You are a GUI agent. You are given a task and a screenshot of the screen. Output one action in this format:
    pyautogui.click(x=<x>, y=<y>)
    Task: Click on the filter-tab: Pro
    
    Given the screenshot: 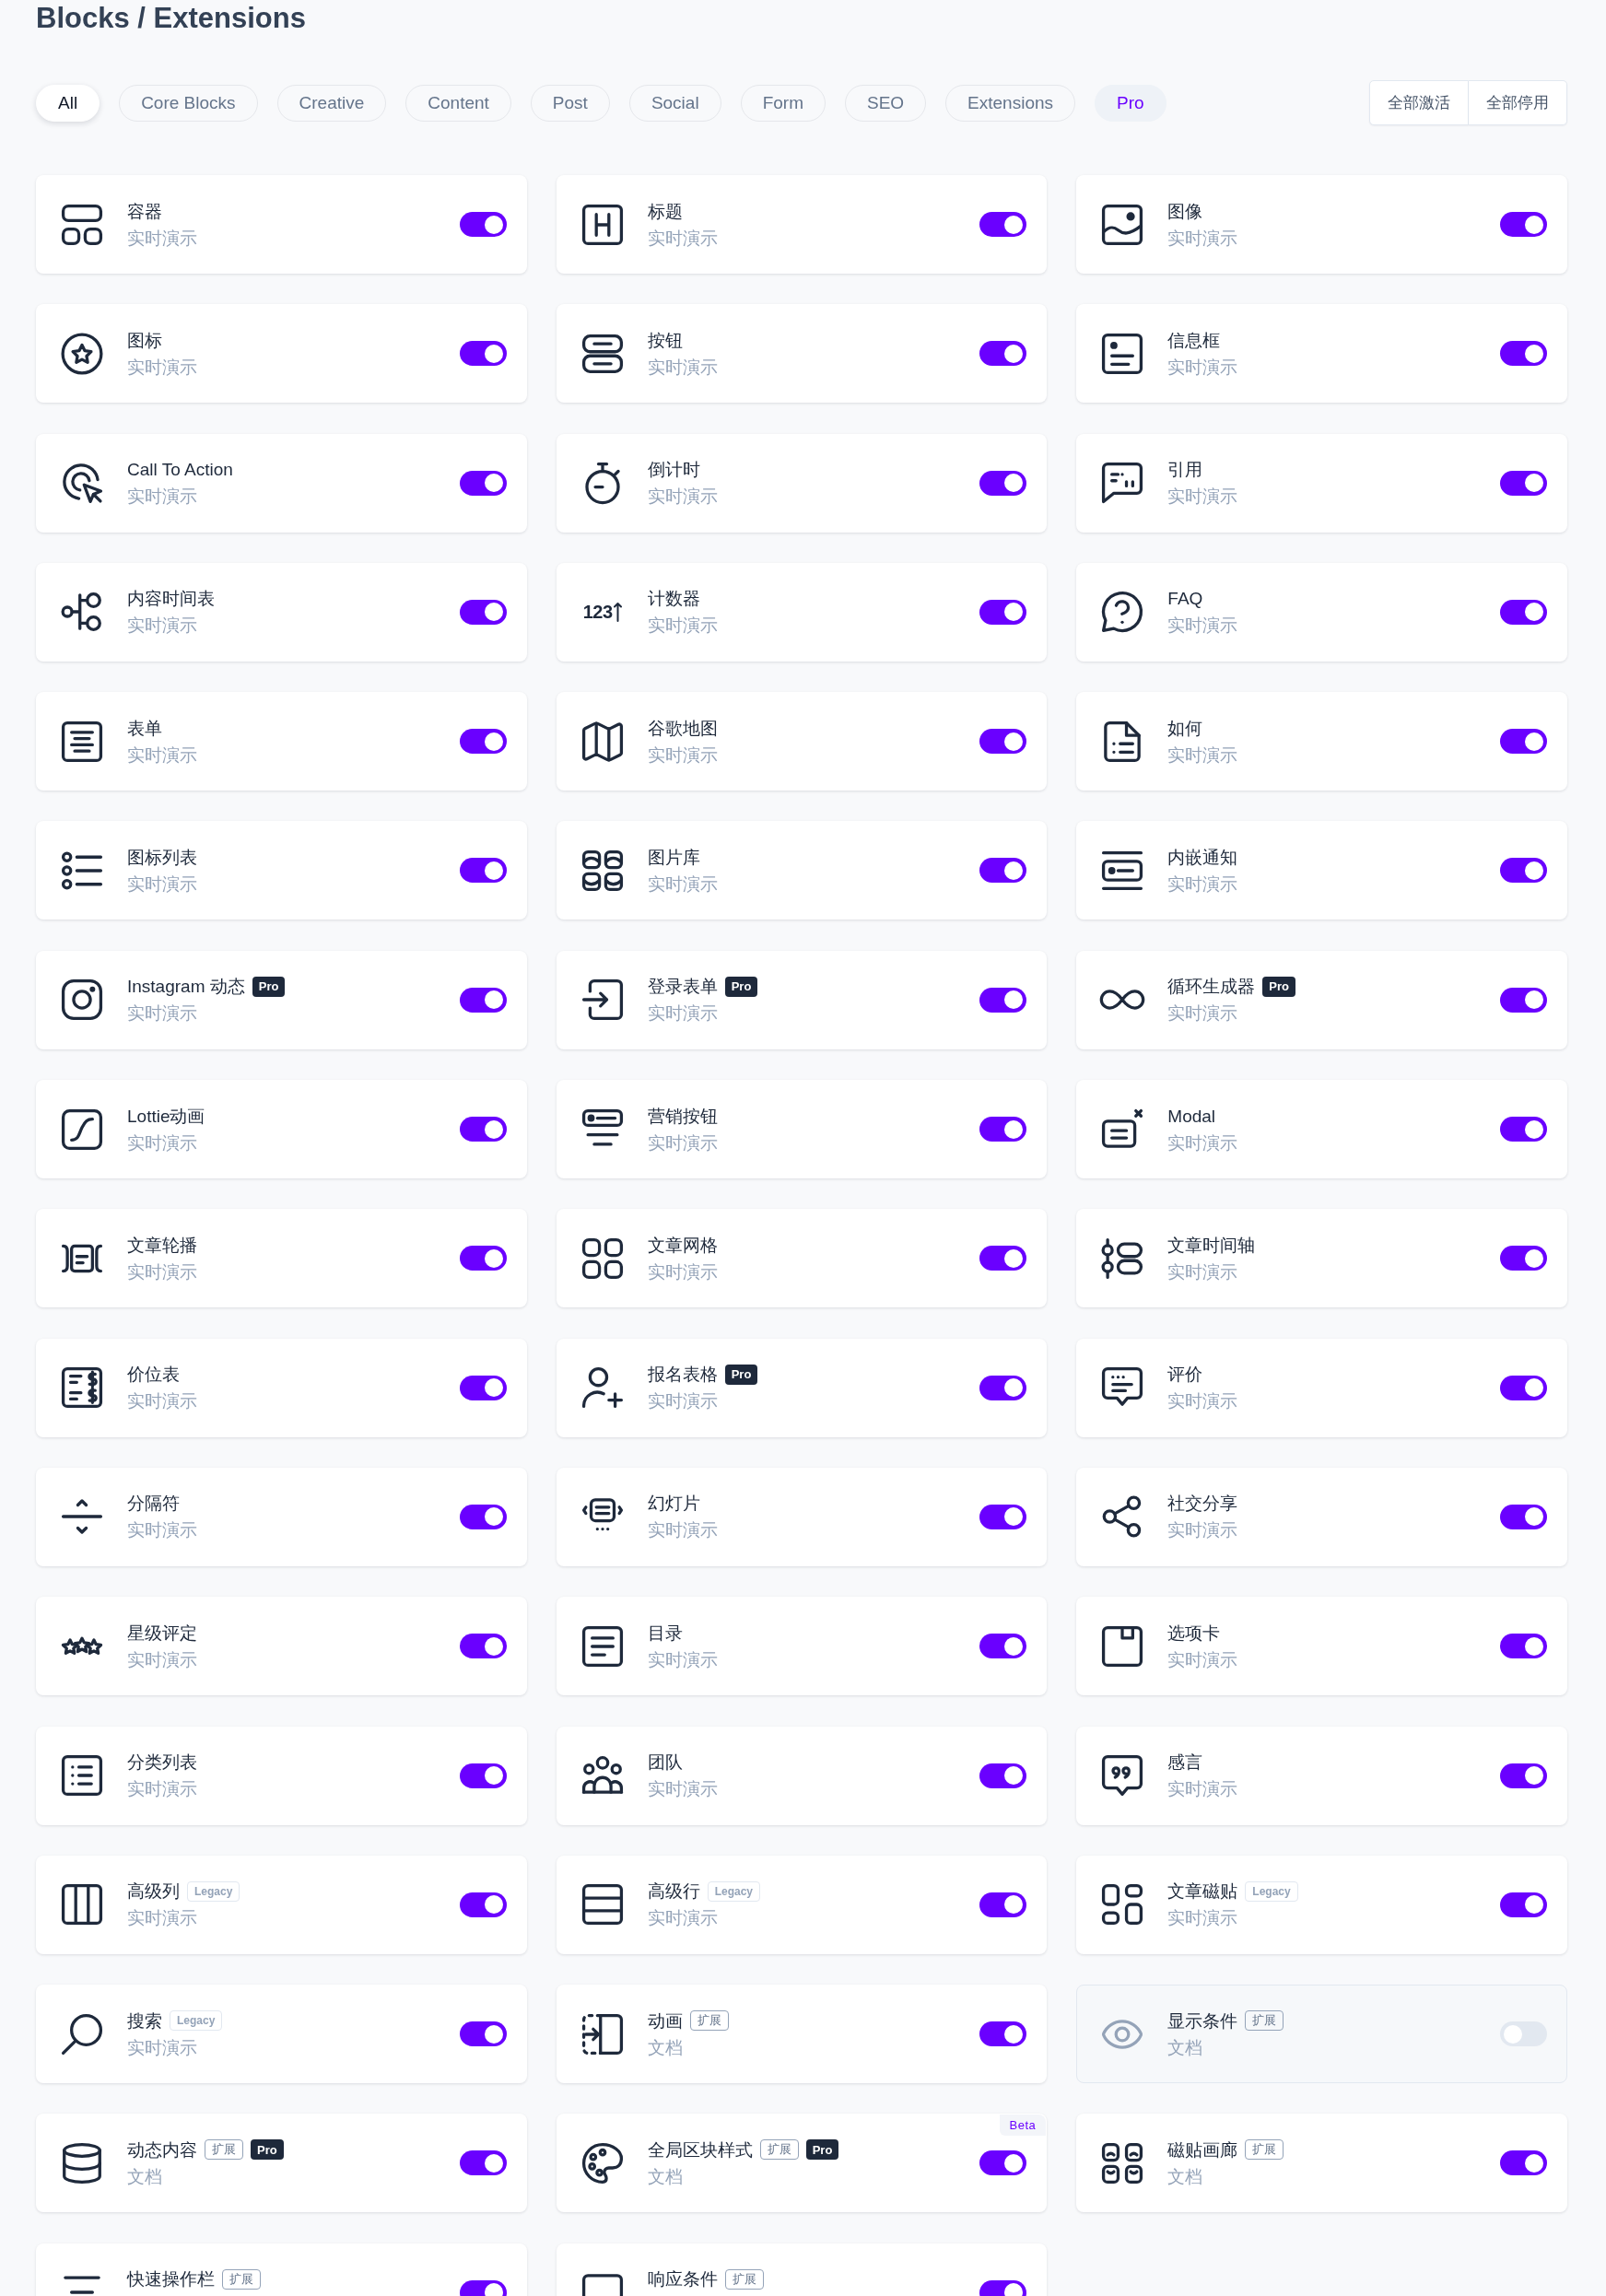 What is the action you would take?
    pyautogui.click(x=1130, y=103)
    